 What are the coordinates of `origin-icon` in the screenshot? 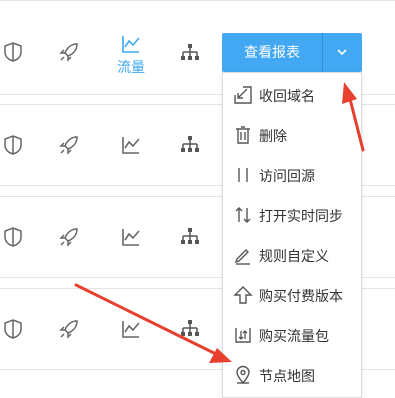 It's located at (243, 175).